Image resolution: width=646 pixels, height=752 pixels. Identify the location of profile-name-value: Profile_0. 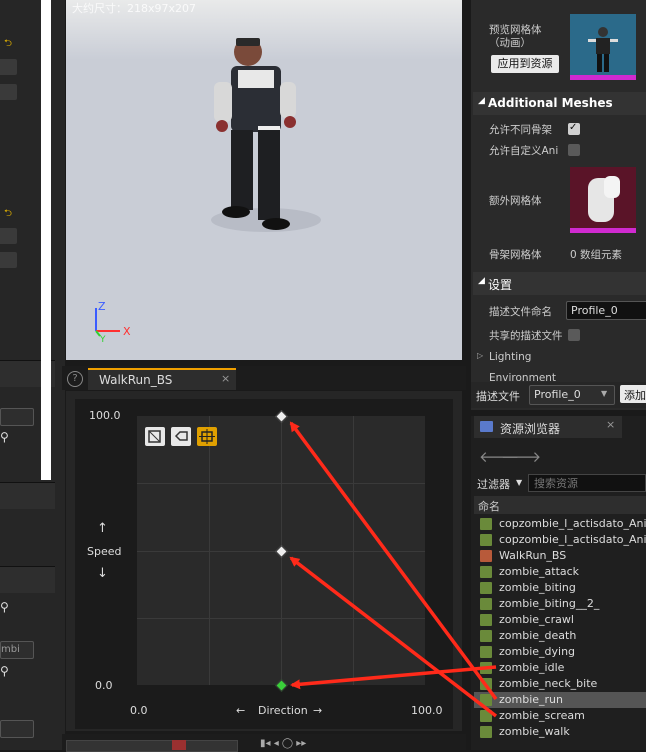
(594, 310).